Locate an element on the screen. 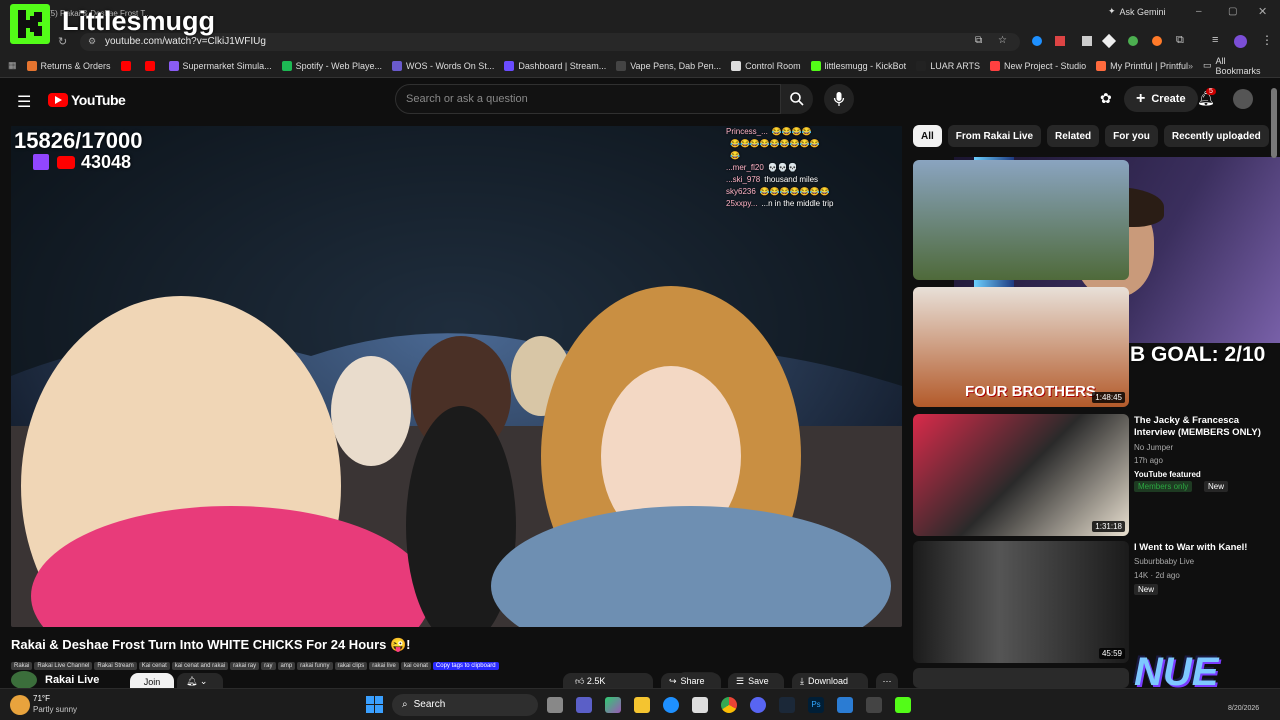 The image size is (1280, 720). extensions-puzzle-icon: ⧉ is located at coordinates (1180, 40).